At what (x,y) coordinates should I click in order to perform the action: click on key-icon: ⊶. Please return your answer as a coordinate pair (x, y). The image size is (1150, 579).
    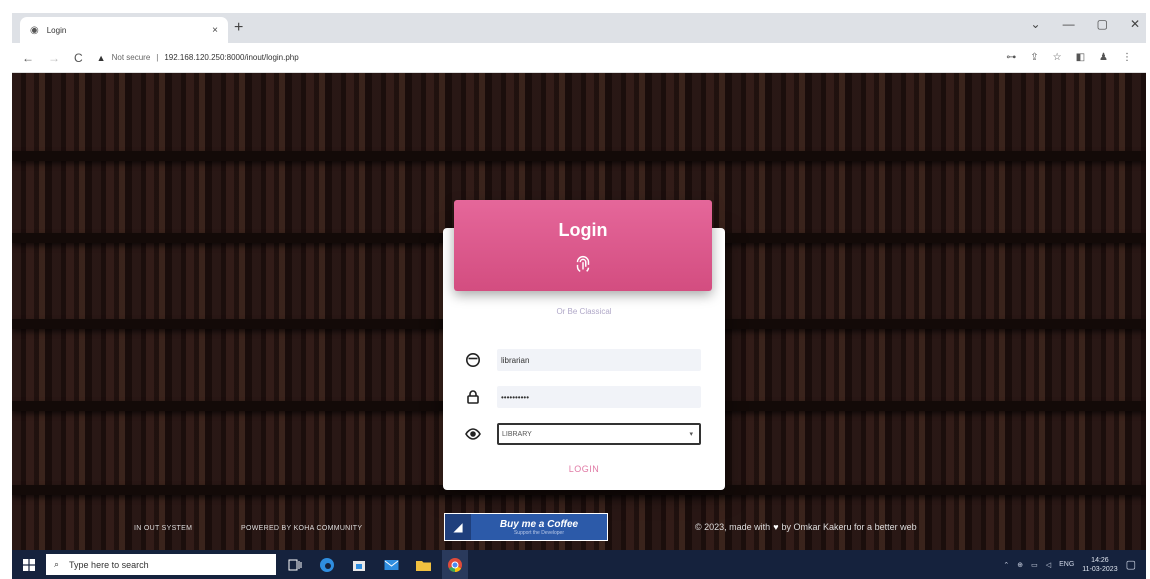
    Looking at the image, I should click on (1011, 57).